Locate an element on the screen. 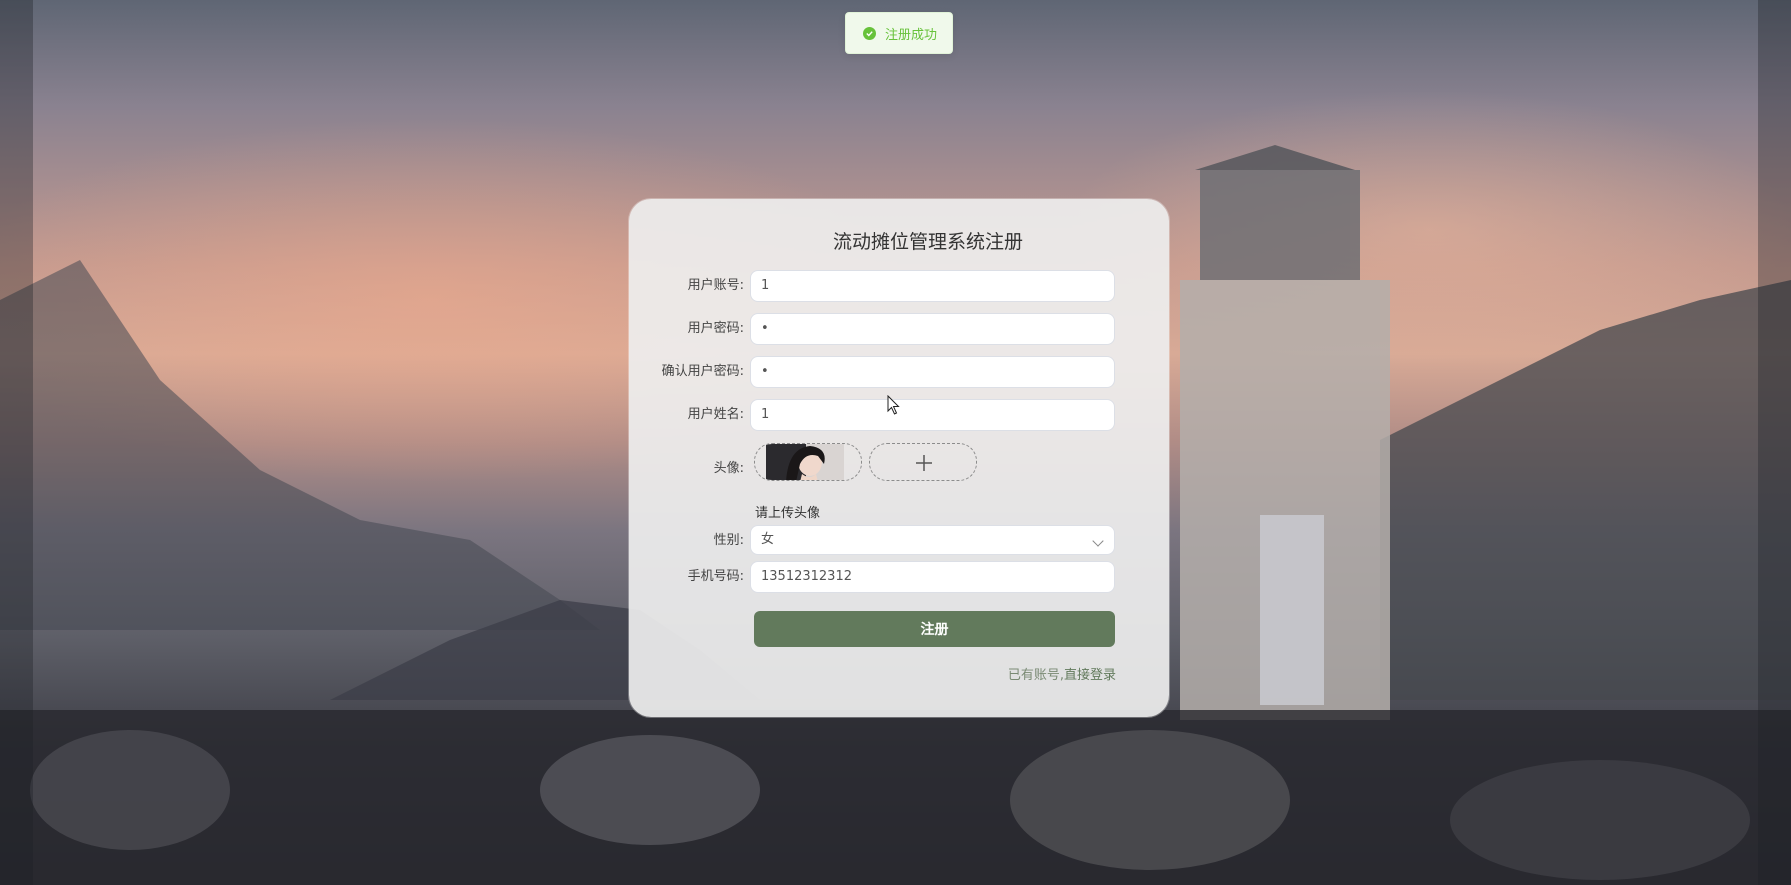 This screenshot has height=885, width=1791. phone-row: 手机号码: 13512312312 is located at coordinates (899, 577).